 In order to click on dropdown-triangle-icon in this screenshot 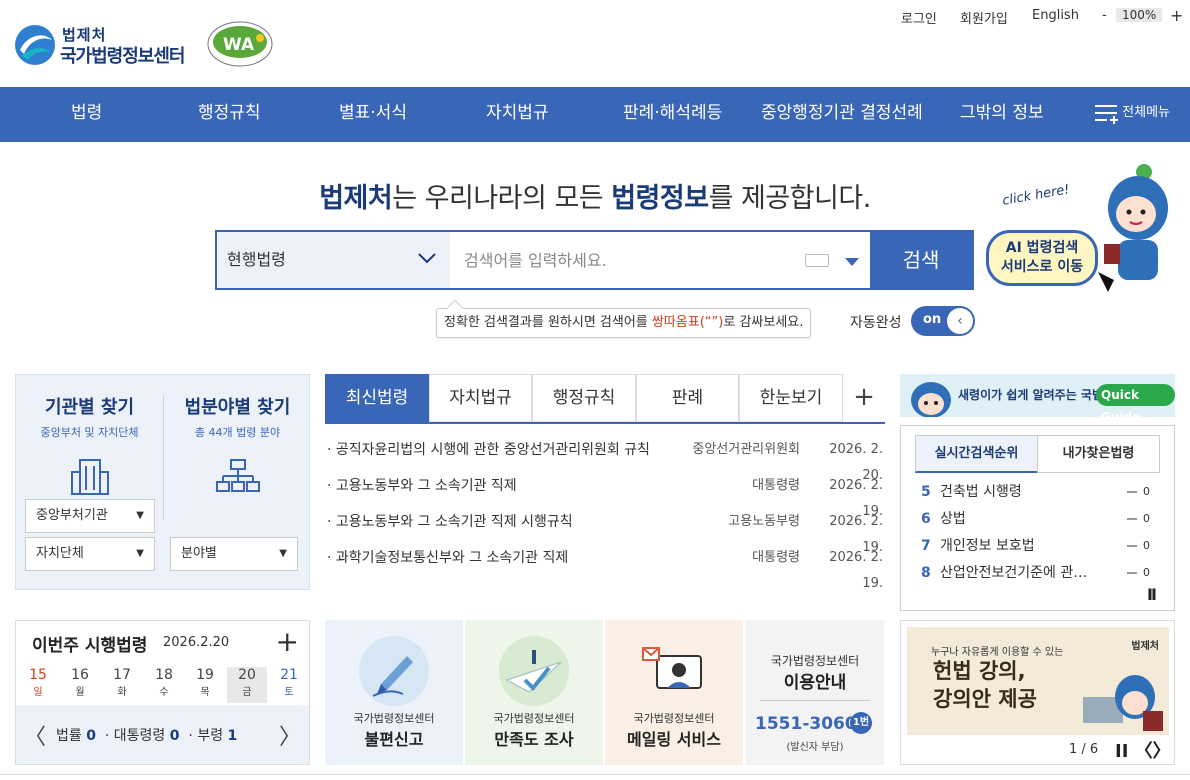, I will do `click(852, 262)`.